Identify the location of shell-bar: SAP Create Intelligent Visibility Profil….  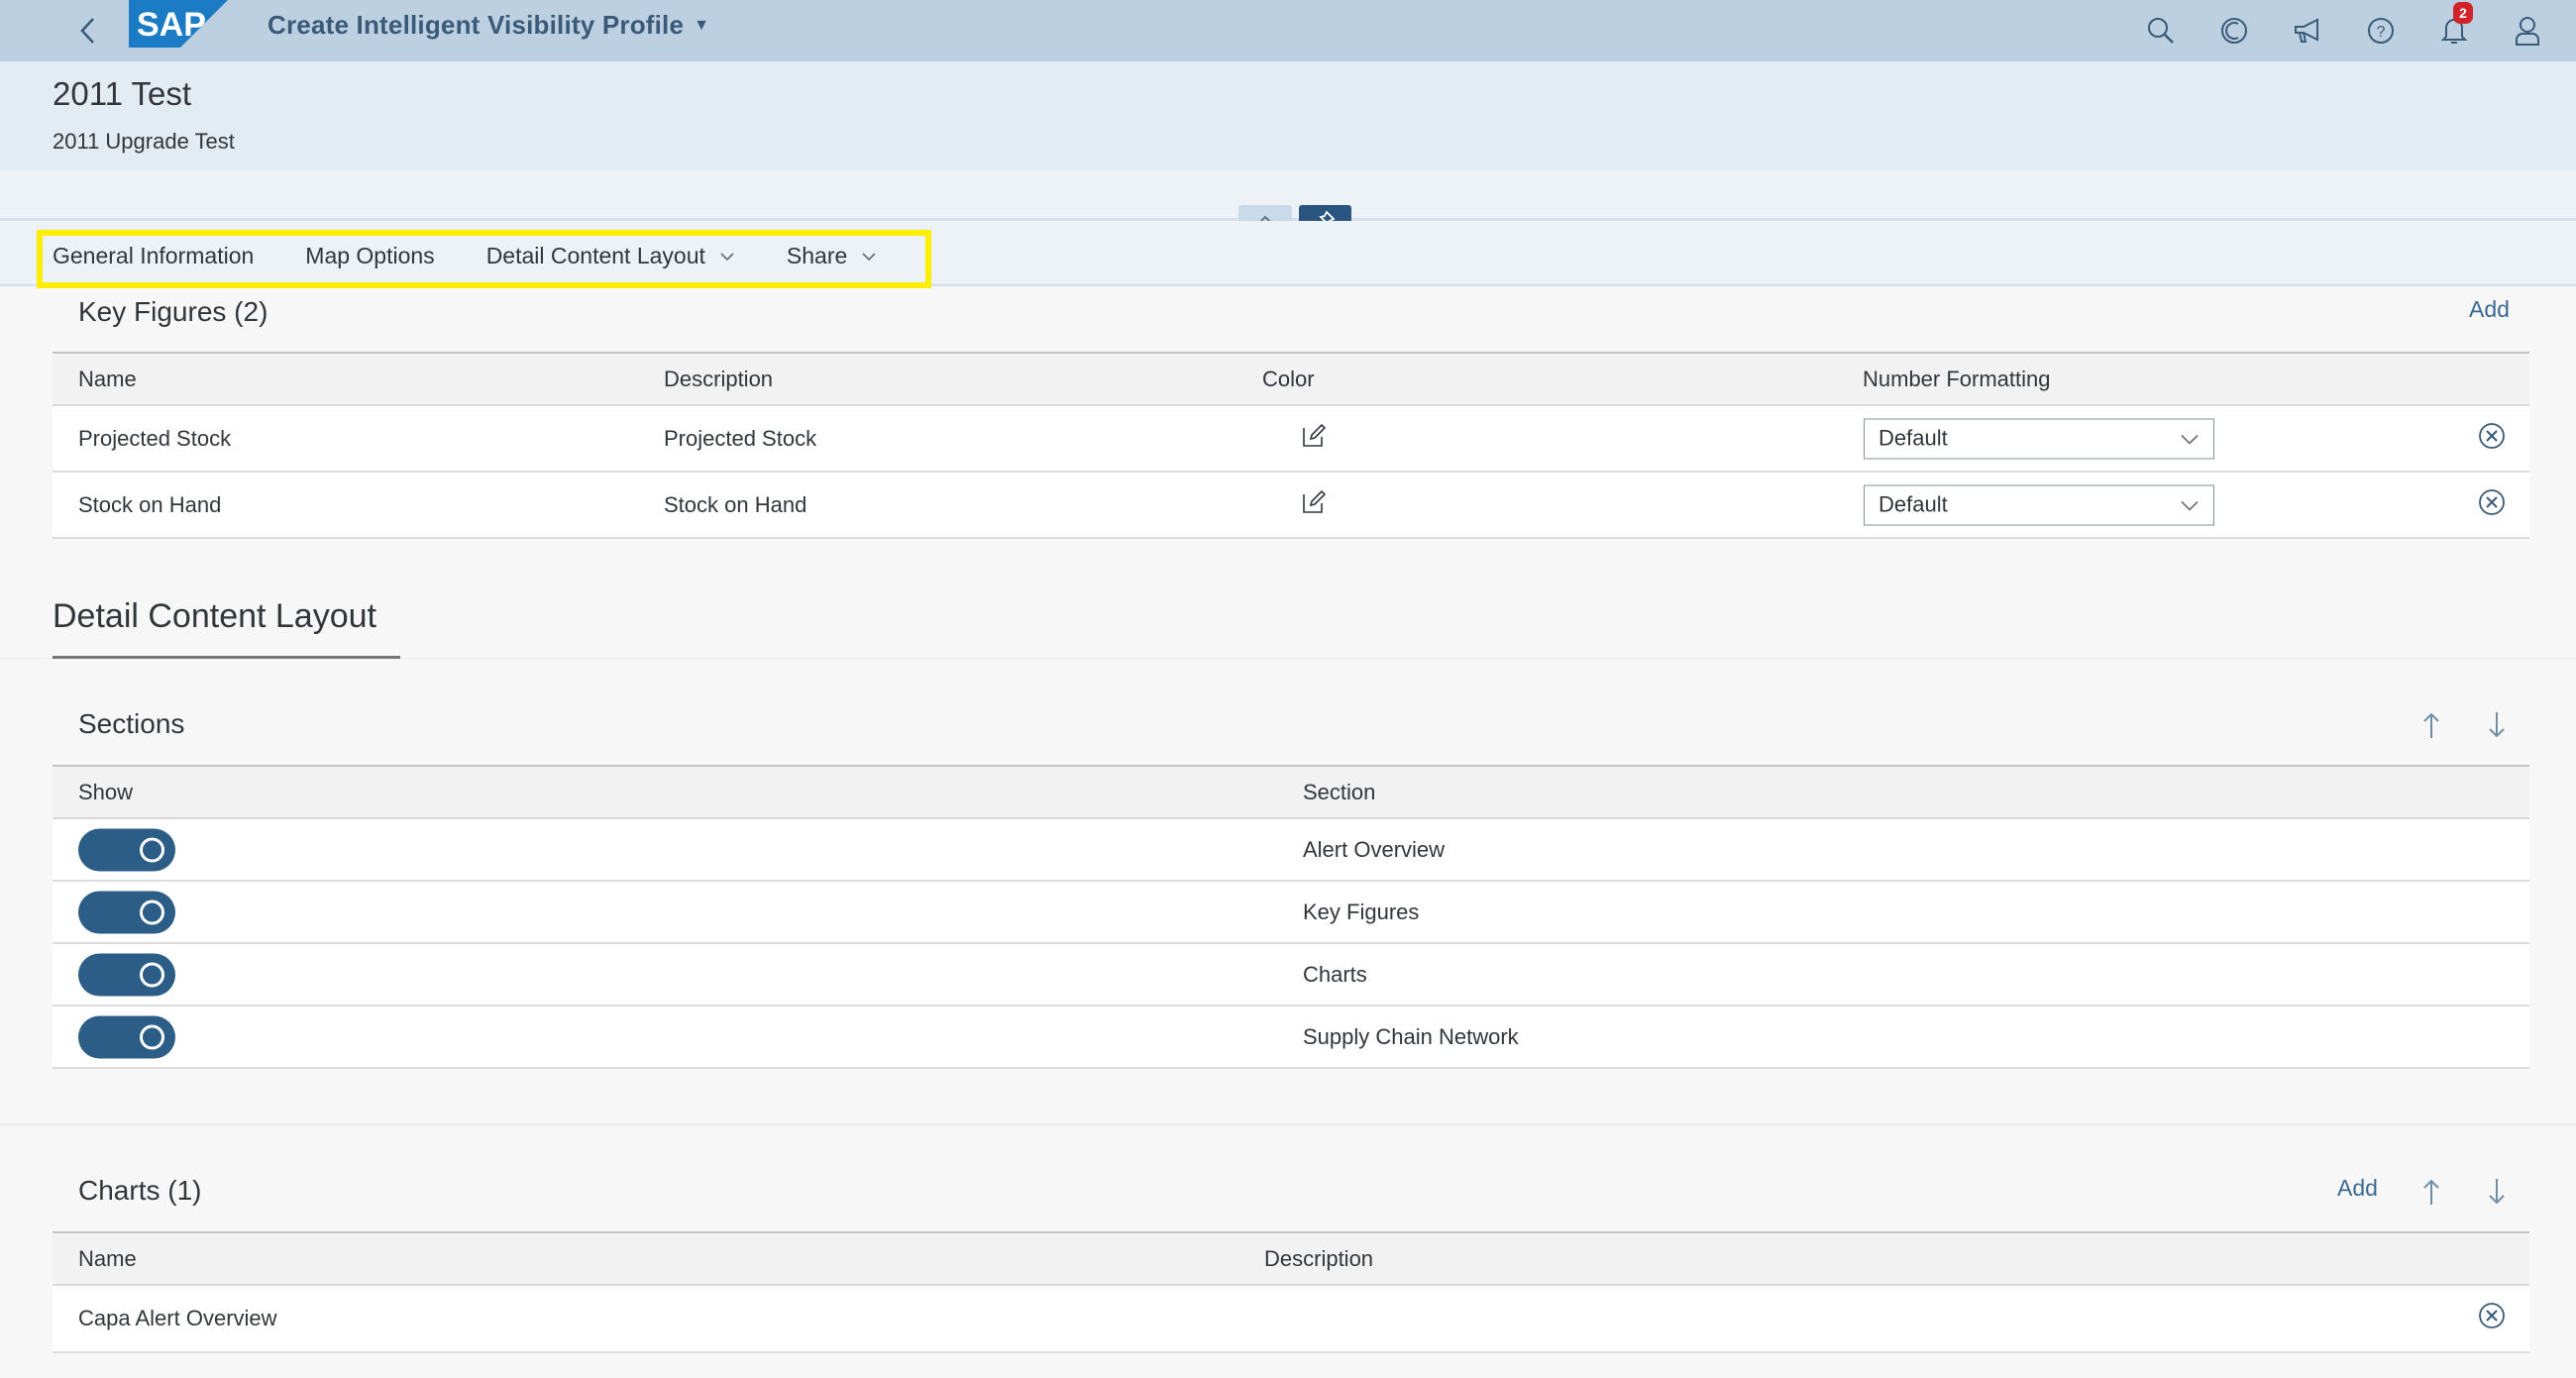
(1288, 31).